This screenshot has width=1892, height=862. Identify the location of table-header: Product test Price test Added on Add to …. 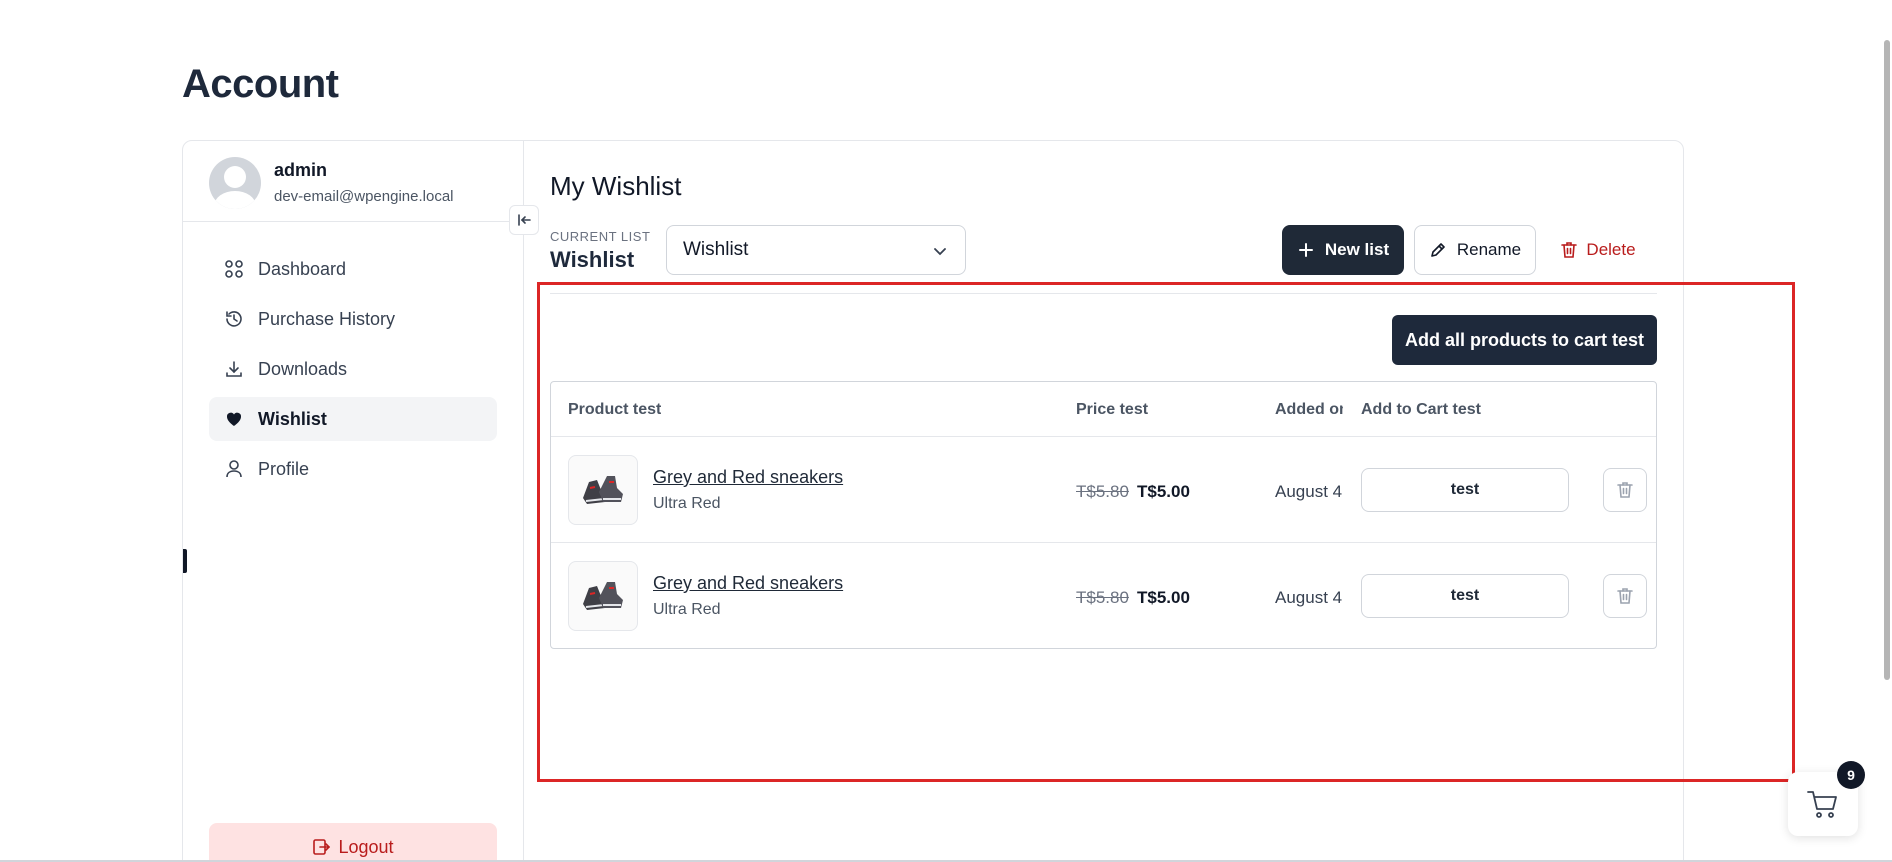
(1103, 409).